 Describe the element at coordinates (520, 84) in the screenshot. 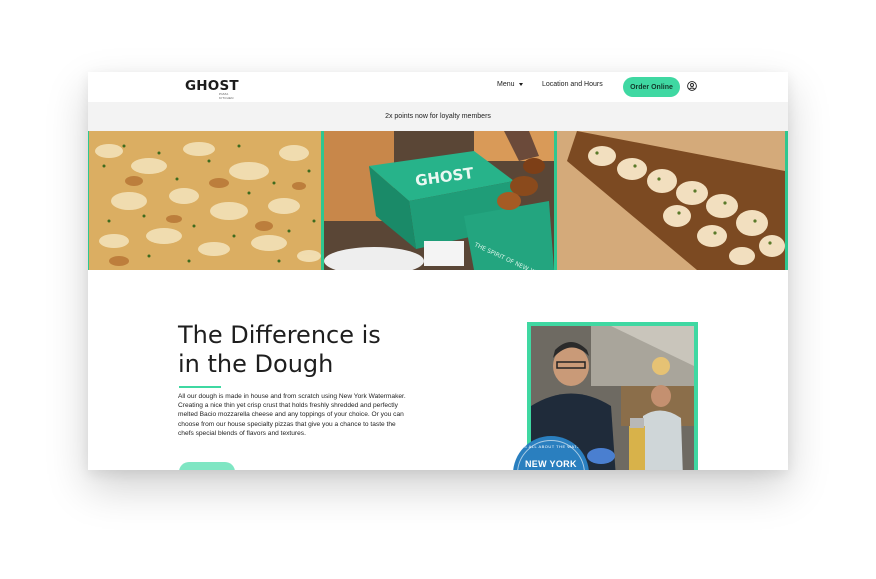

I see `chevron-down-icon` at that location.